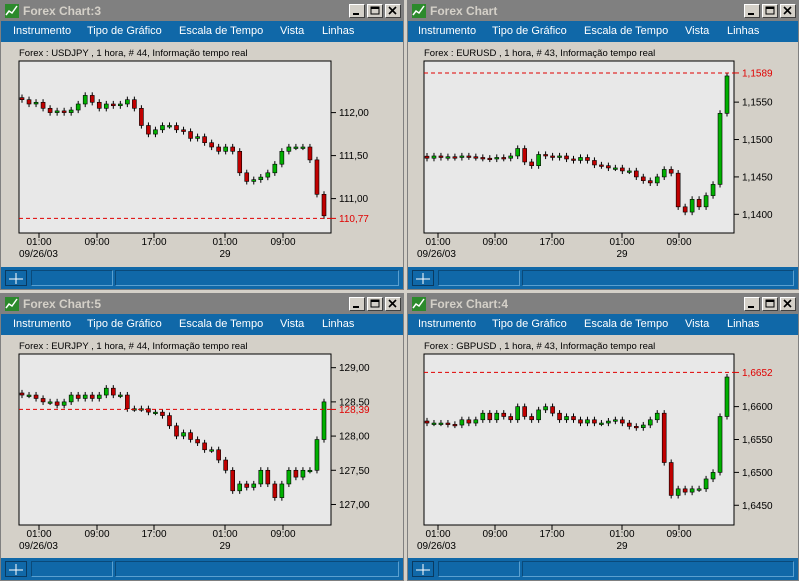 This screenshot has height=581, width=799. Describe the element at coordinates (529, 324) in the screenshot. I see `menu-tipo-de-grafico: Tipo de Gráfico` at that location.